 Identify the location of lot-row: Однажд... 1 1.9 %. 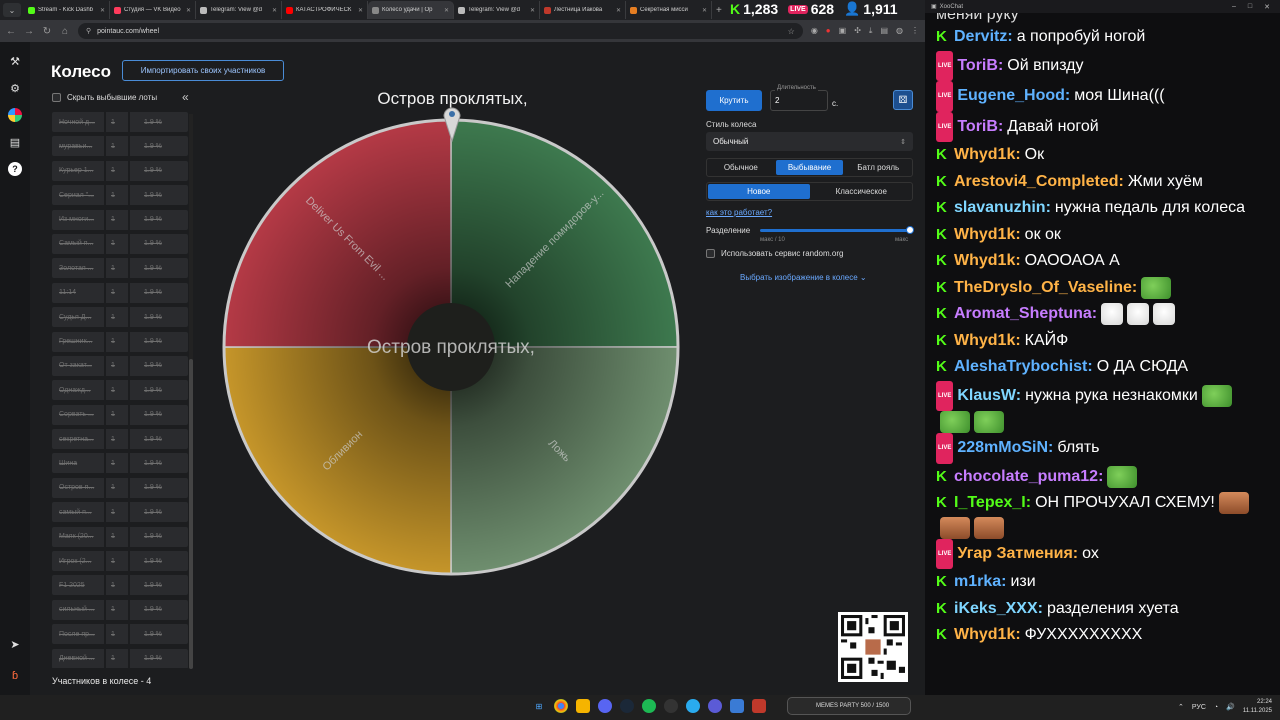
(120, 390).